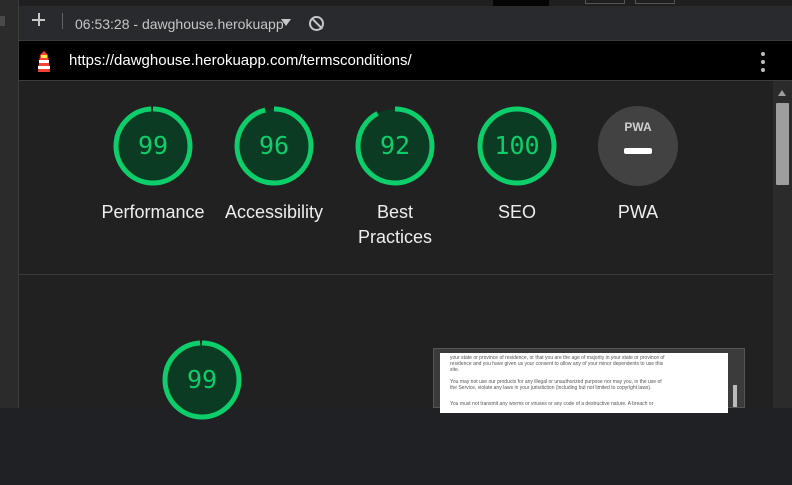 Image resolution: width=792 pixels, height=485 pixels. What do you see at coordinates (179, 24) in the screenshot?
I see `report-selector: 06:53:28 - dawghouse.herokuapp.com` at bounding box center [179, 24].